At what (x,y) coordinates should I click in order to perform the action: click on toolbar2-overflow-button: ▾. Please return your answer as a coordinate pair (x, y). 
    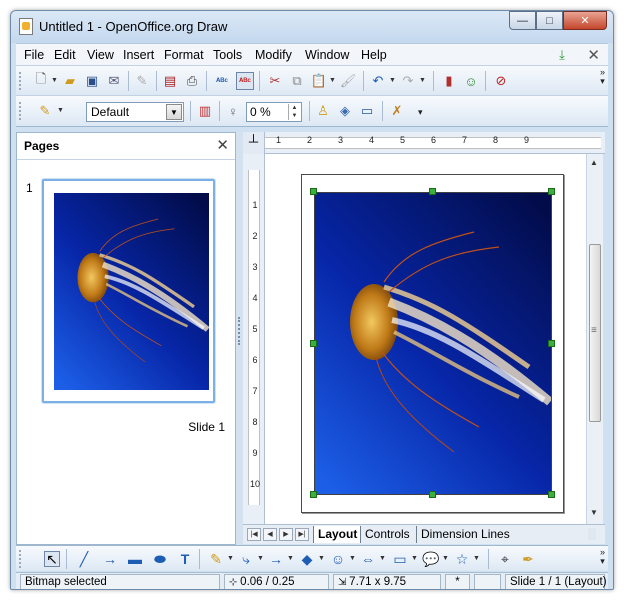
    Looking at the image, I should click on (420, 112).